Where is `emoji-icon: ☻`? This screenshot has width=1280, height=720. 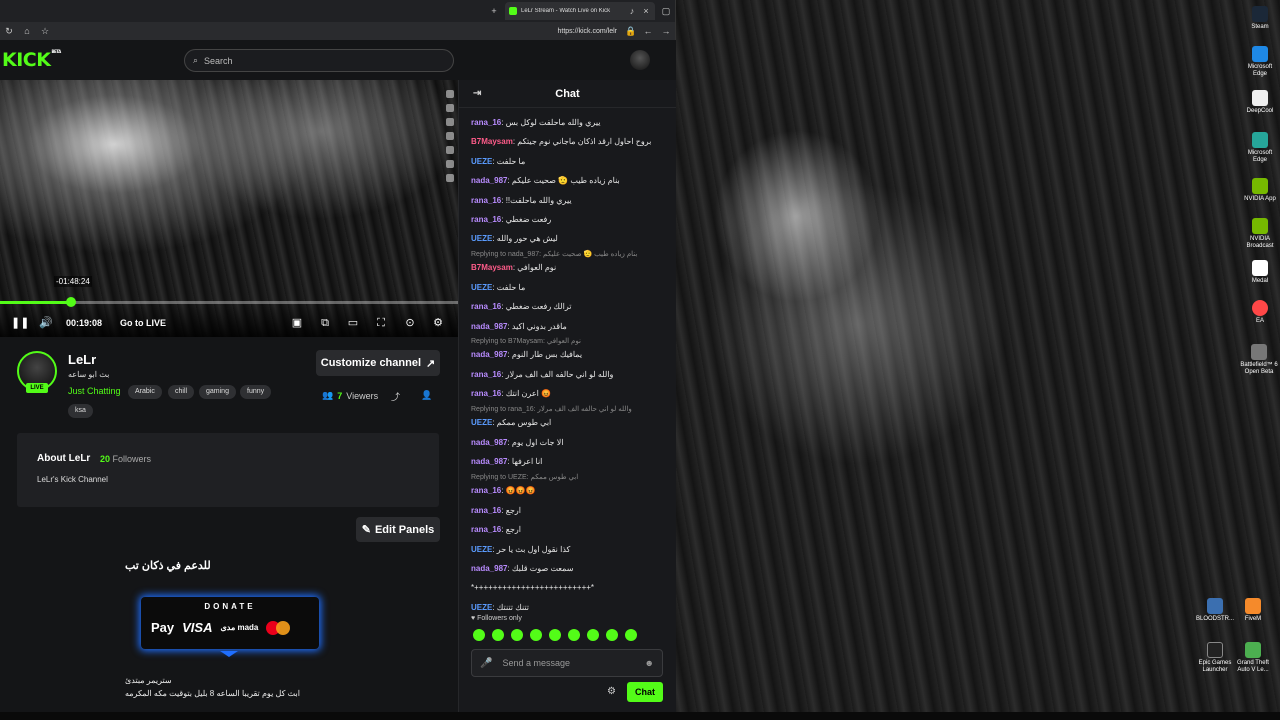
emoji-icon: ☻ is located at coordinates (649, 663).